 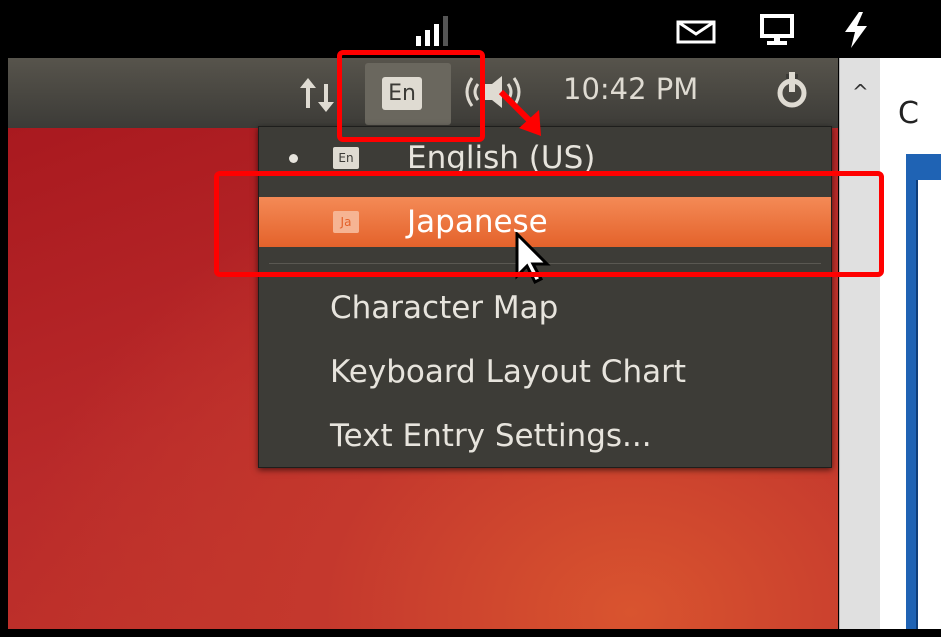 I want to click on window-content, so click(x=928, y=404).